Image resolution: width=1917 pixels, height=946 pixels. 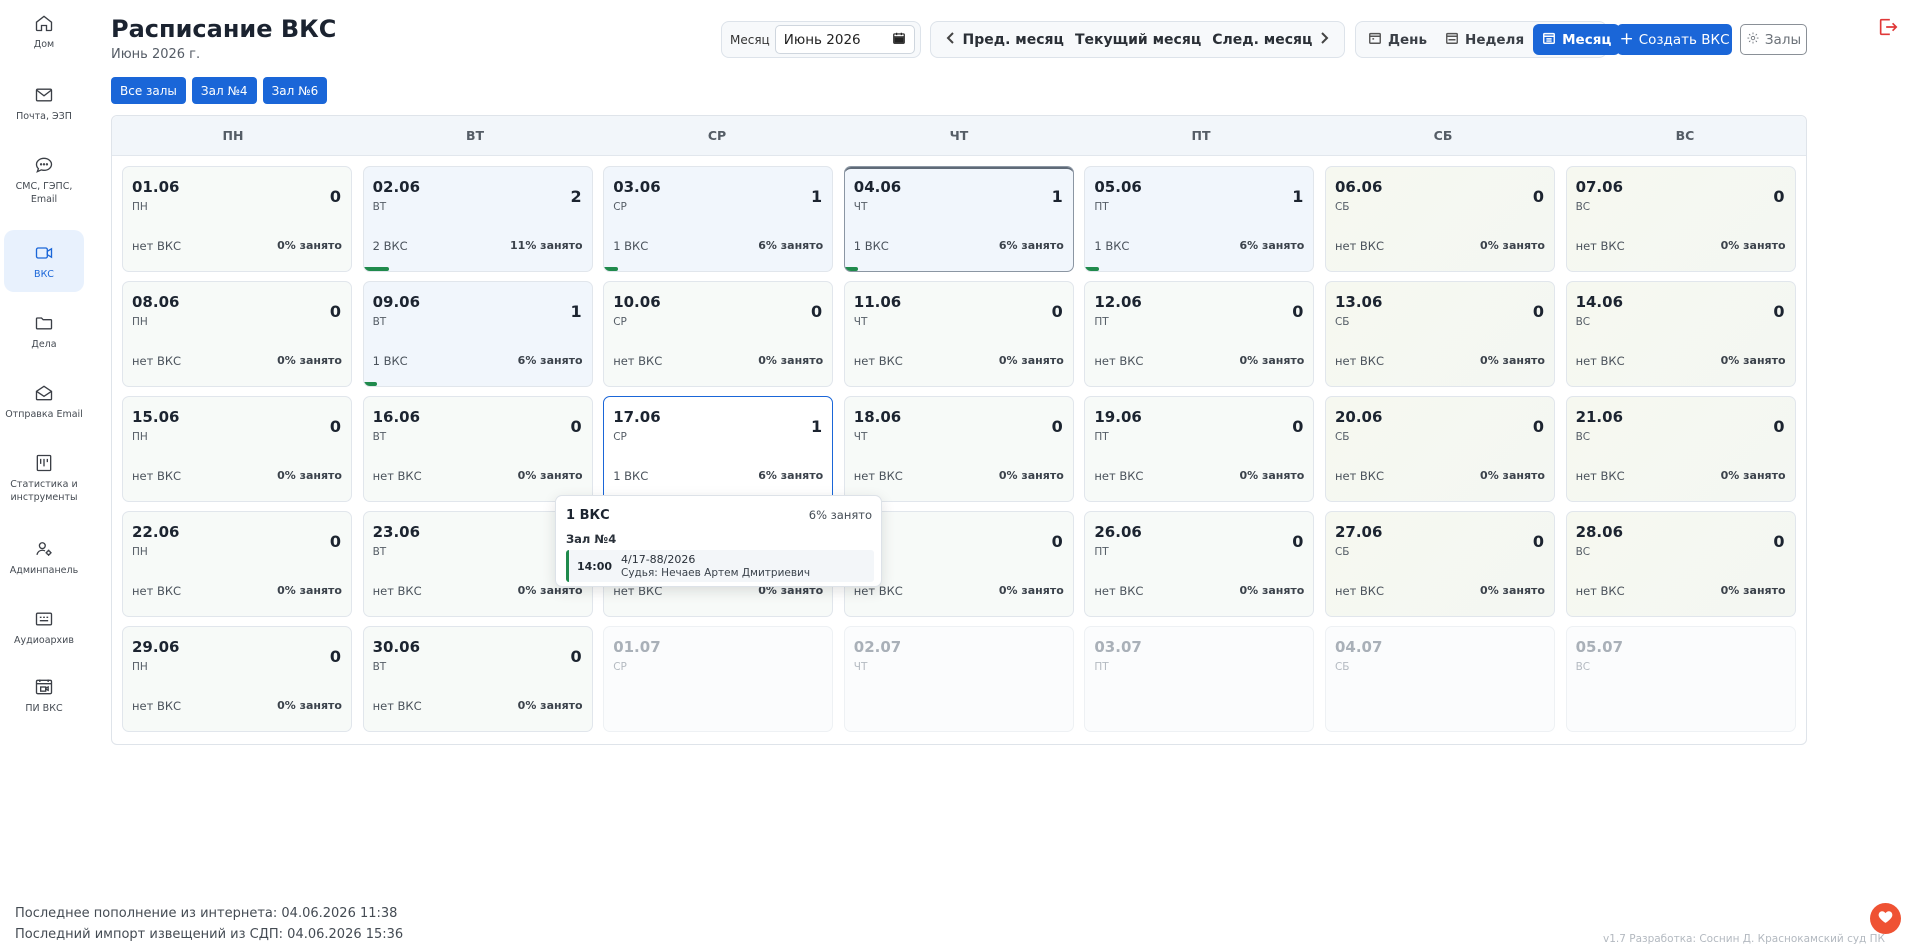 What do you see at coordinates (1773, 39) in the screenshot?
I see `halls-button: Залы` at bounding box center [1773, 39].